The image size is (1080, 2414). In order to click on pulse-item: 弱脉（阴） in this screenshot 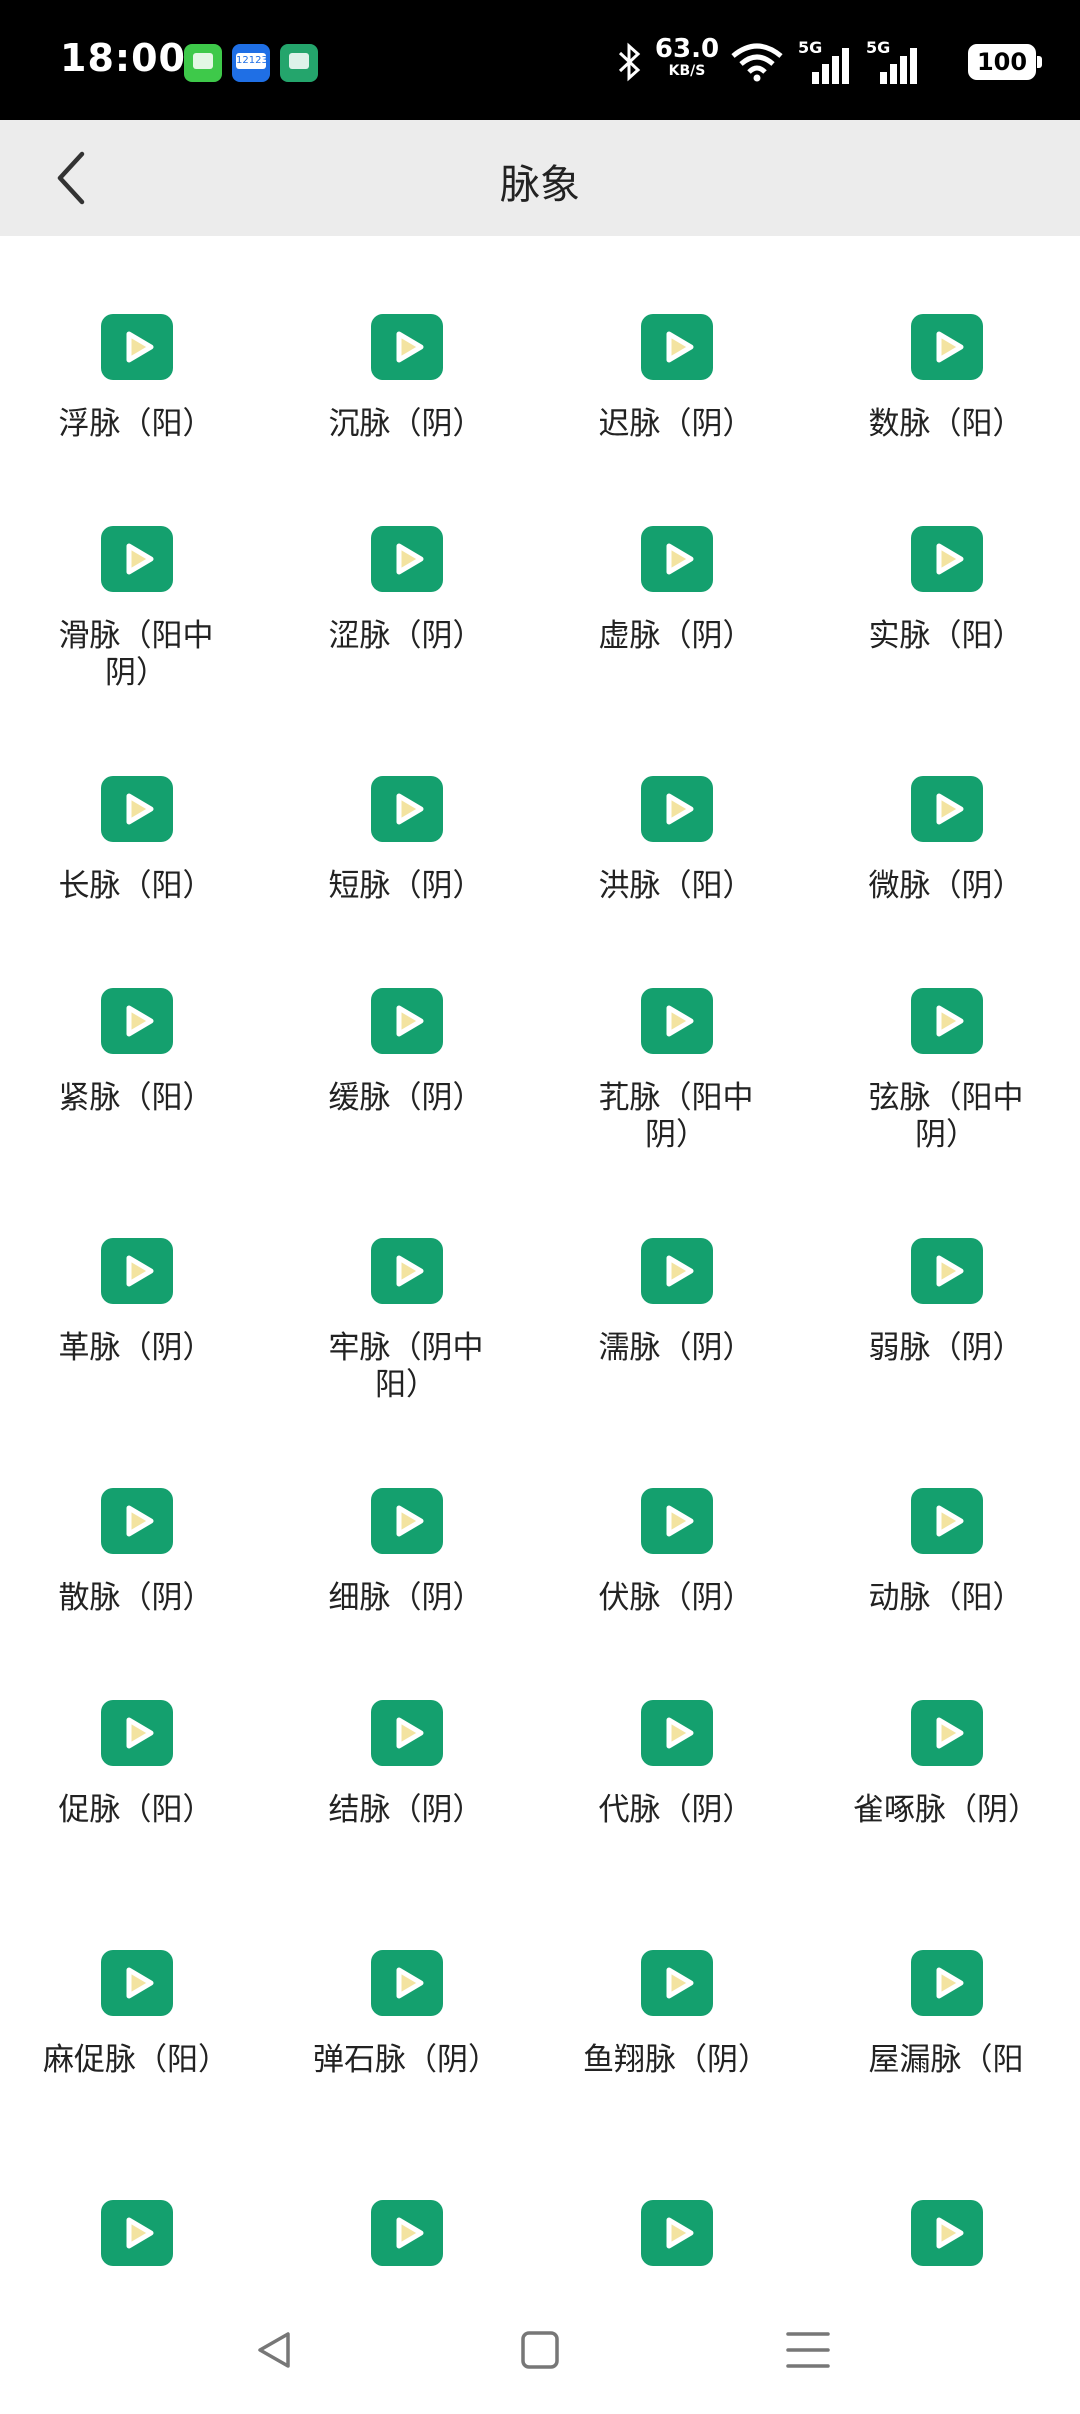, I will do `click(945, 1280)`.